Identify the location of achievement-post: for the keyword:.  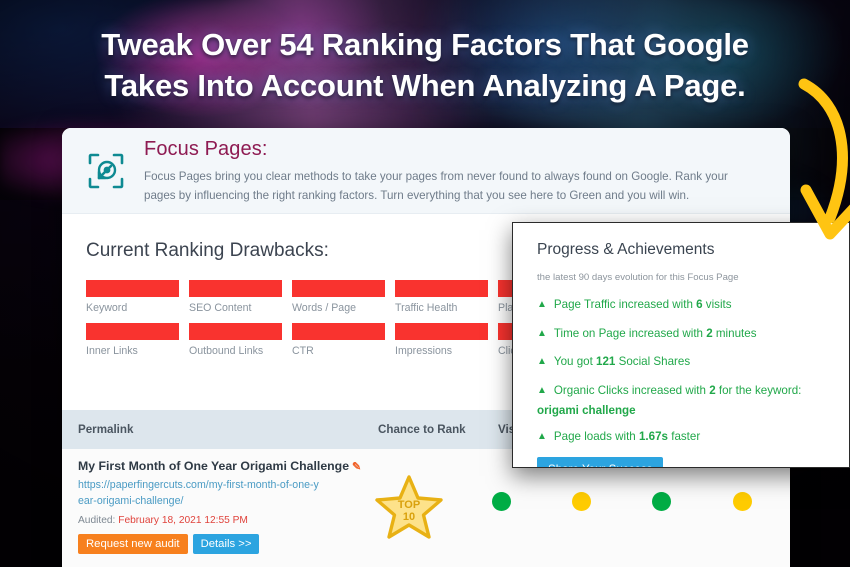
(758, 390).